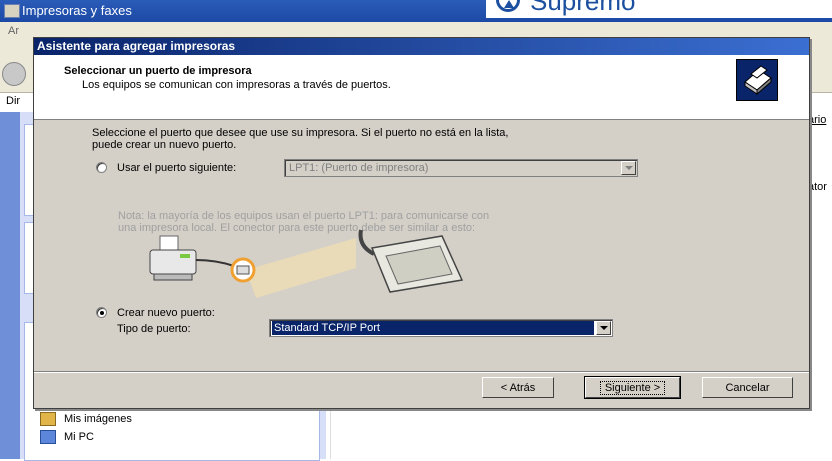  I want to click on back-arrow-icon, so click(14, 74).